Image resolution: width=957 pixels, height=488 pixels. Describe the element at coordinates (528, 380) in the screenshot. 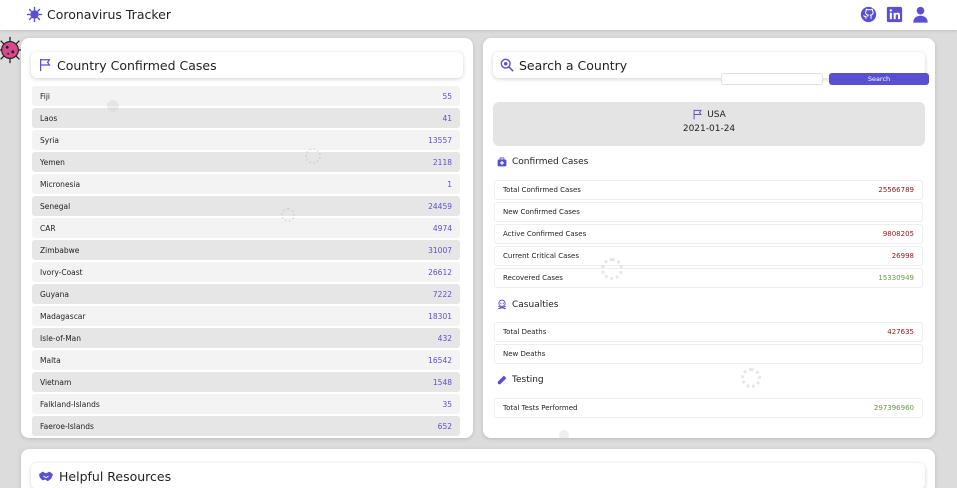

I see `testing-title: Testing` at that location.